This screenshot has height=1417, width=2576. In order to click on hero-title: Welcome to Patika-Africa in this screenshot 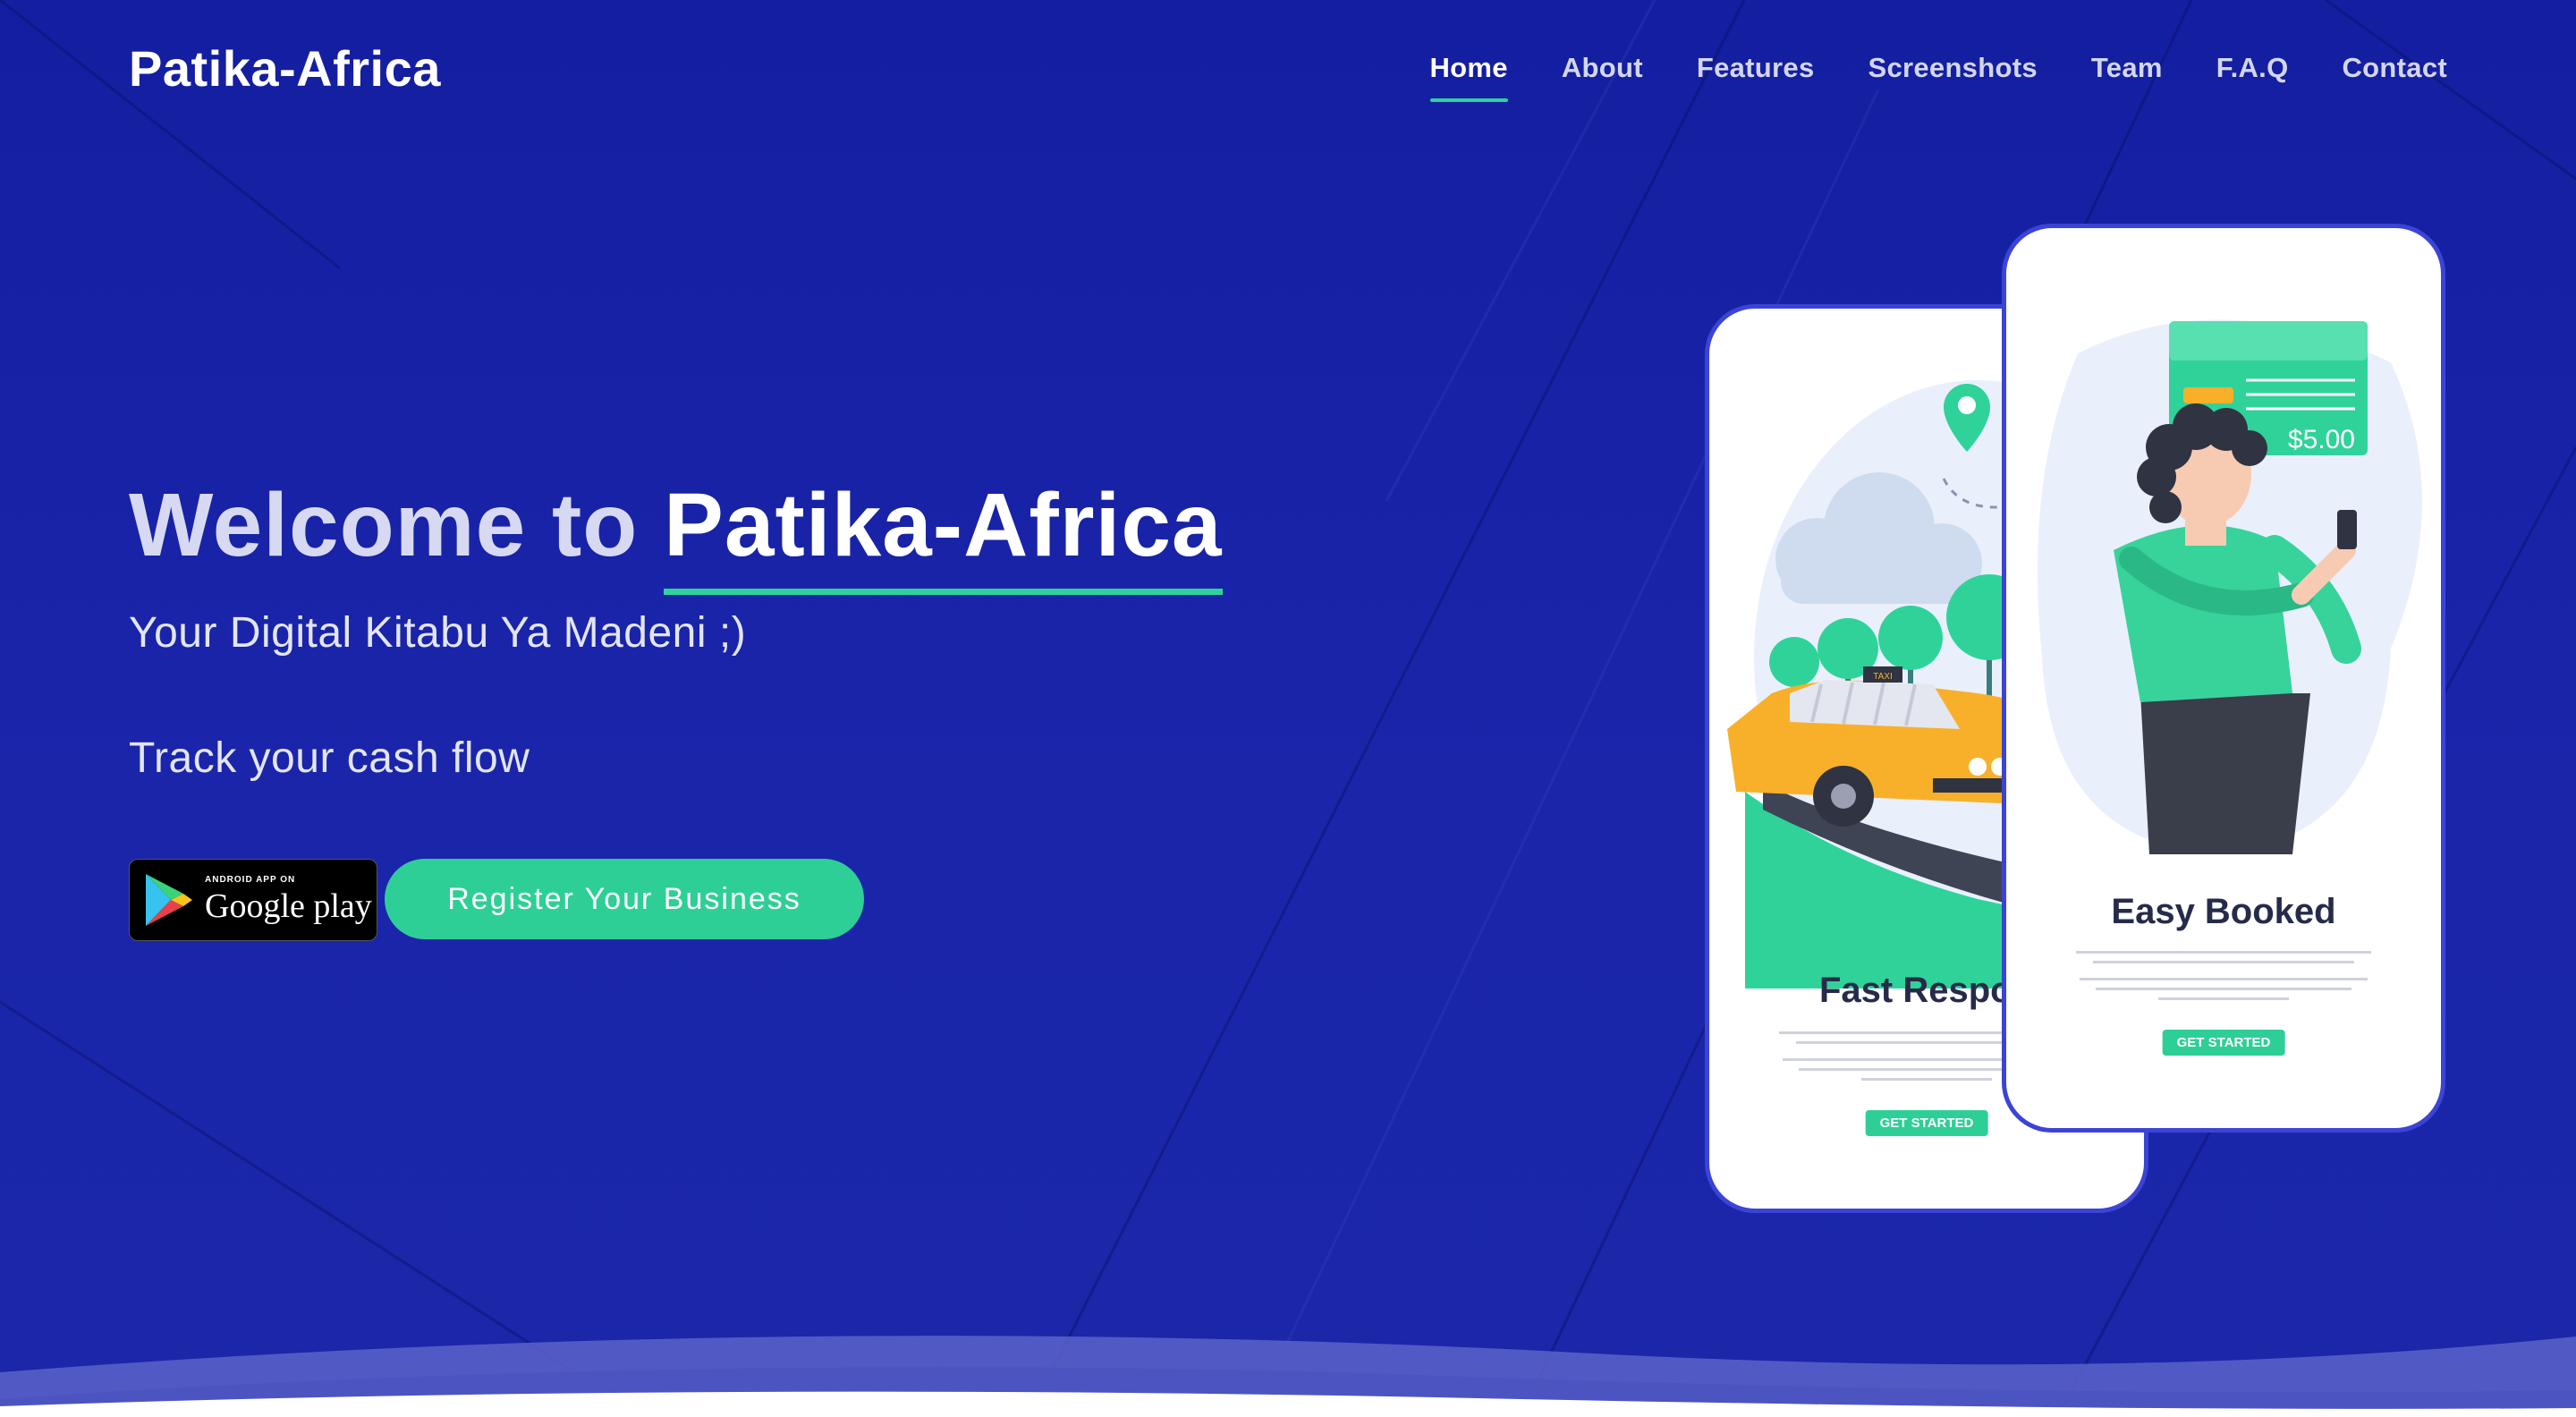, I will do `click(676, 526)`.